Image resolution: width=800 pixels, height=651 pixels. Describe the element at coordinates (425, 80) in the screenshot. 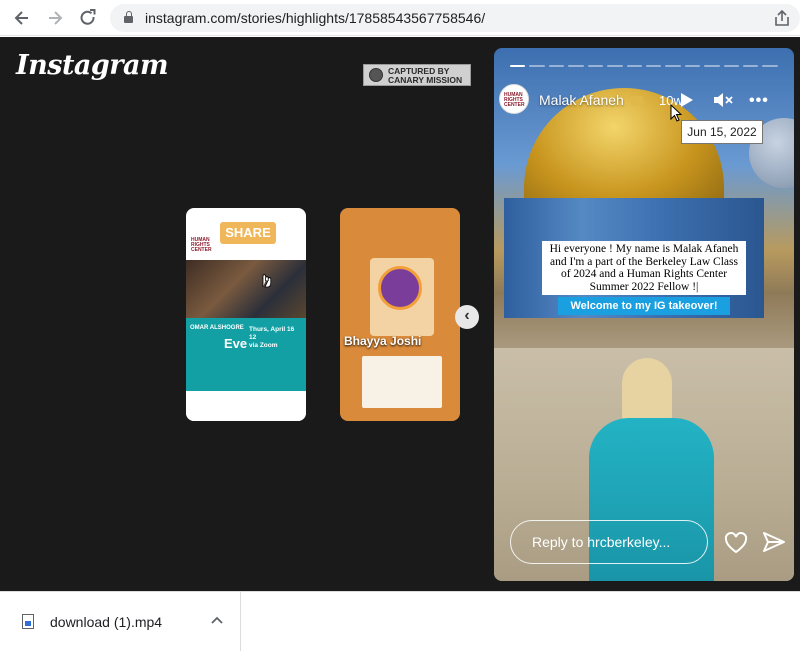

I see `watermark-line2: CANARY MISSION` at that location.